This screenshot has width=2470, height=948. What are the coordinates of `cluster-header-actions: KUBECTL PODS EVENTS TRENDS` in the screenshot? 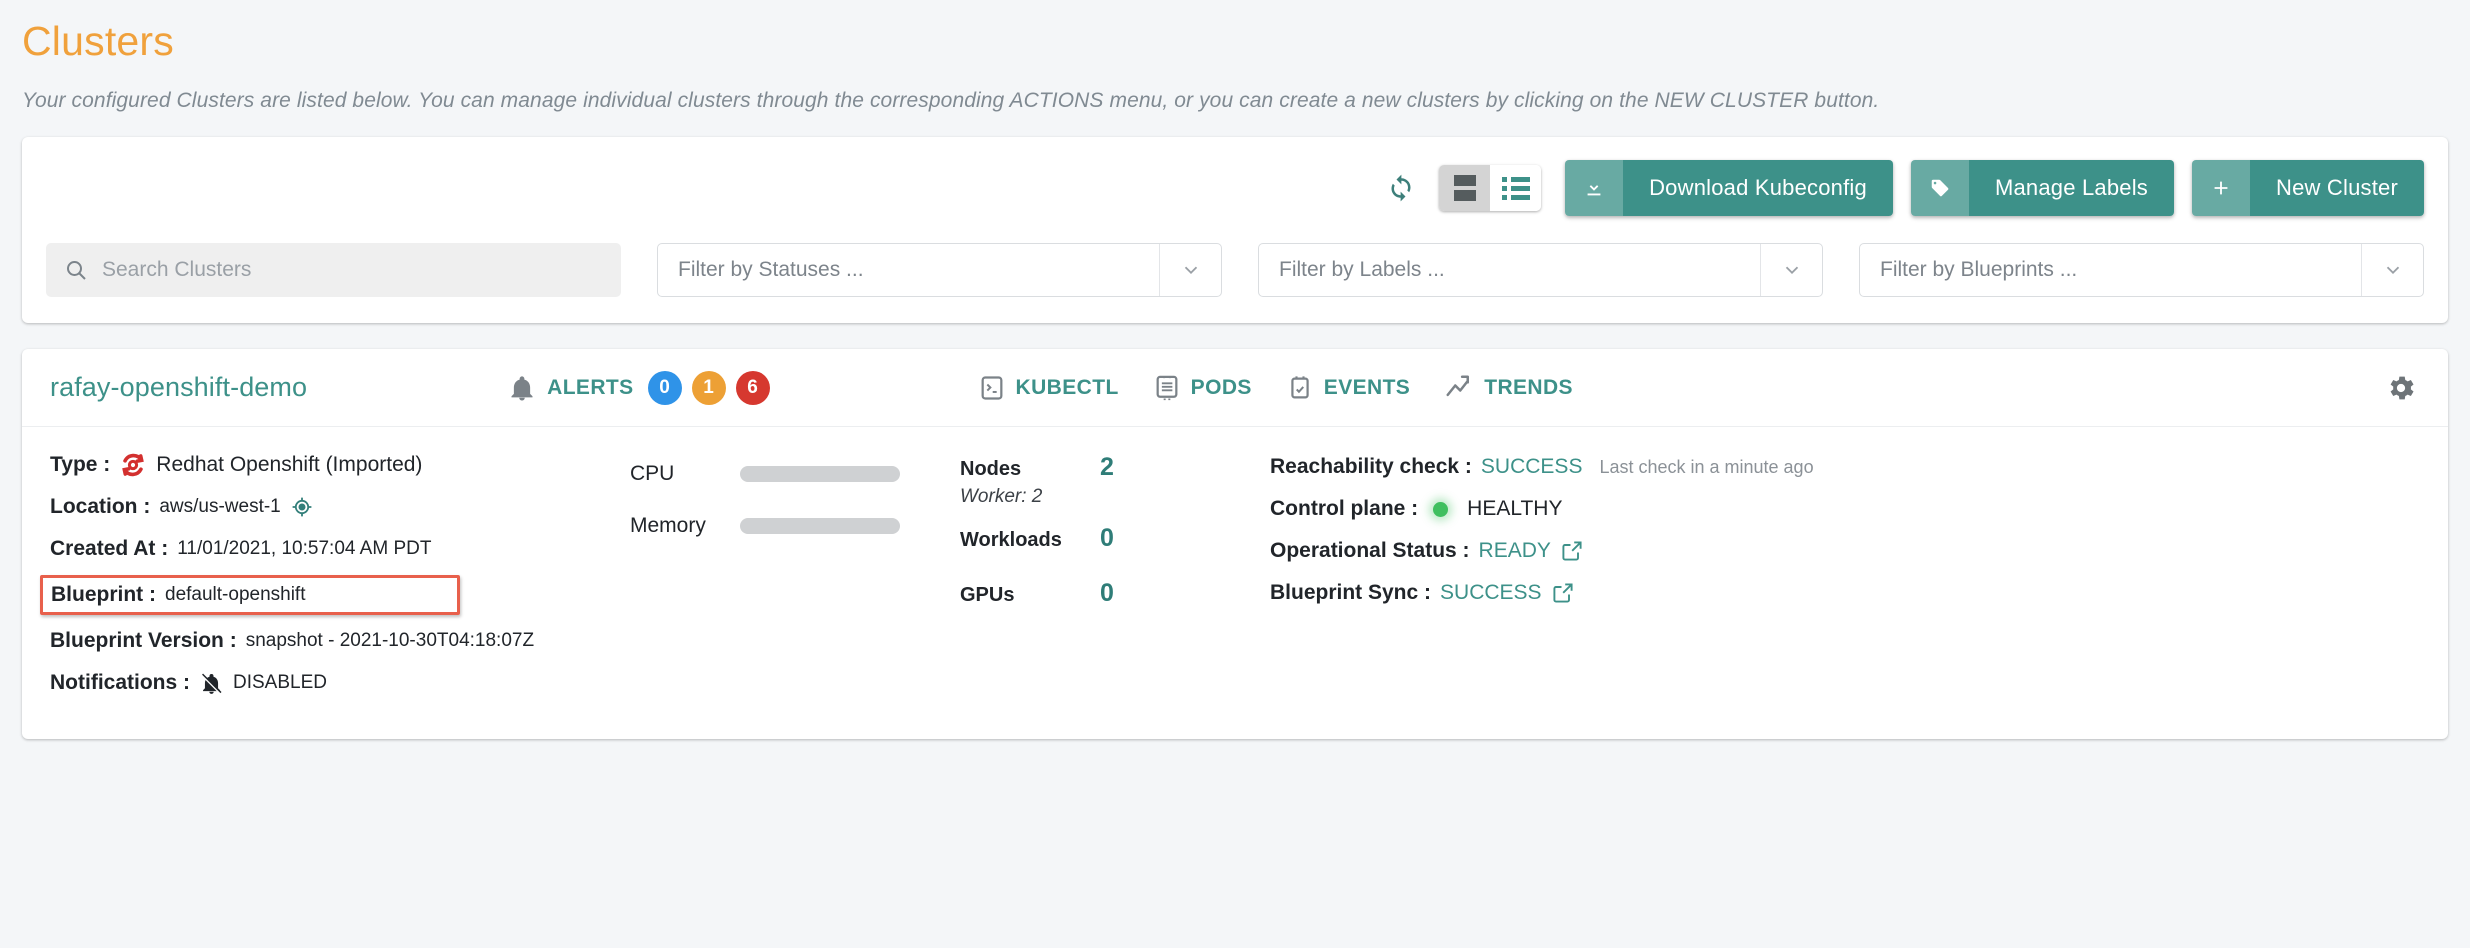 It's located at (1275, 388).